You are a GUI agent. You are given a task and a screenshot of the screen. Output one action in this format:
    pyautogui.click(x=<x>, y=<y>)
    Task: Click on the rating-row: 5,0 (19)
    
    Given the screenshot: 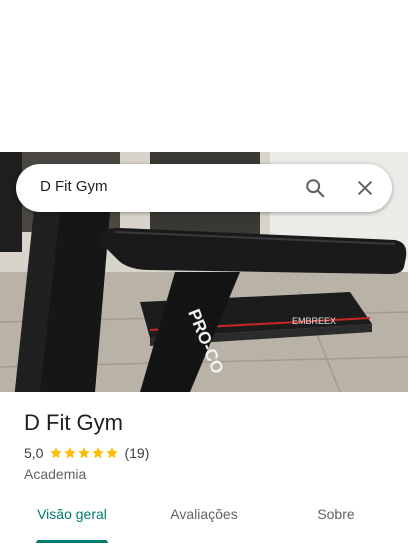 What is the action you would take?
    pyautogui.click(x=86, y=453)
    